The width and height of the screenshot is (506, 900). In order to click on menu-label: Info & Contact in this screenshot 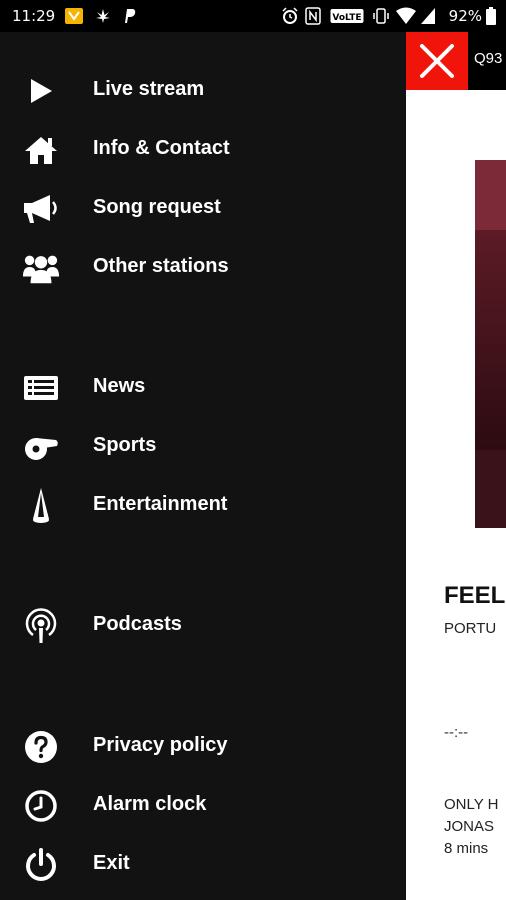, I will do `click(161, 148)`.